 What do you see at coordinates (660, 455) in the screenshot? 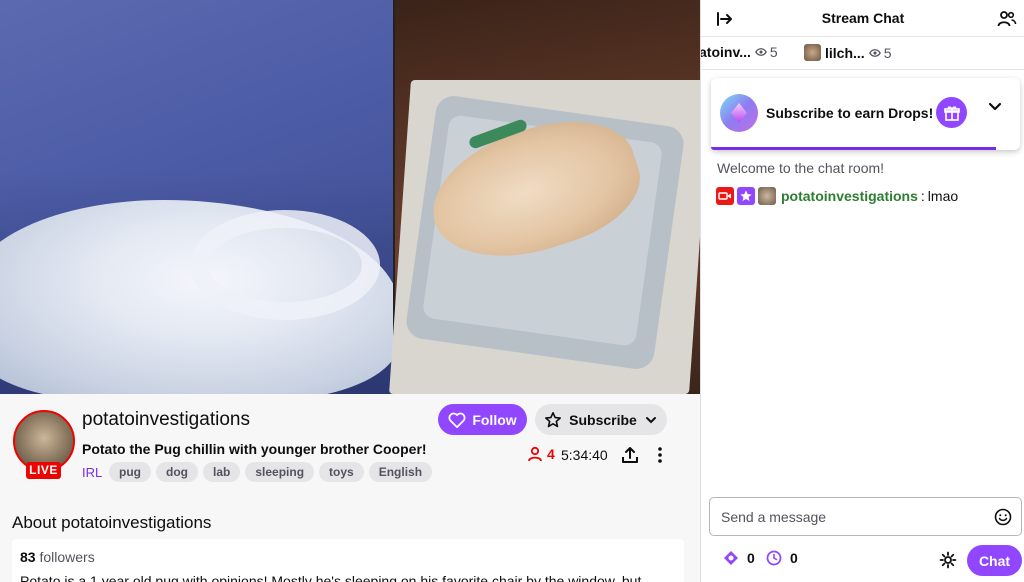
I see `more-options-icon` at bounding box center [660, 455].